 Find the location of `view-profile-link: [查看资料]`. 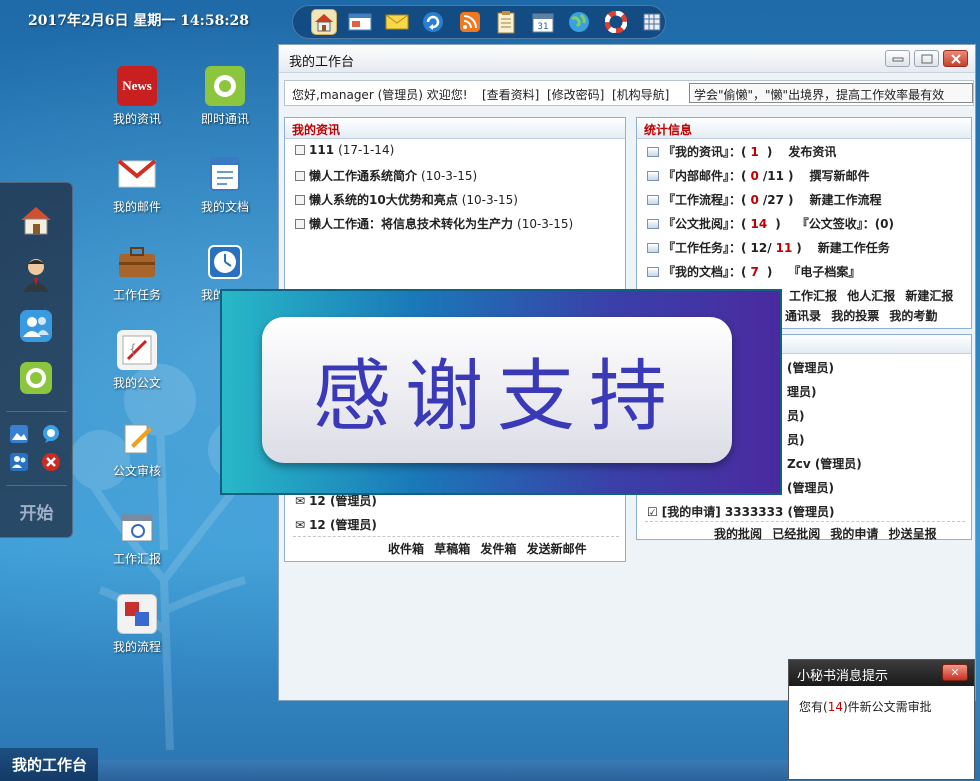

view-profile-link: [查看资料] is located at coordinates (510, 94).